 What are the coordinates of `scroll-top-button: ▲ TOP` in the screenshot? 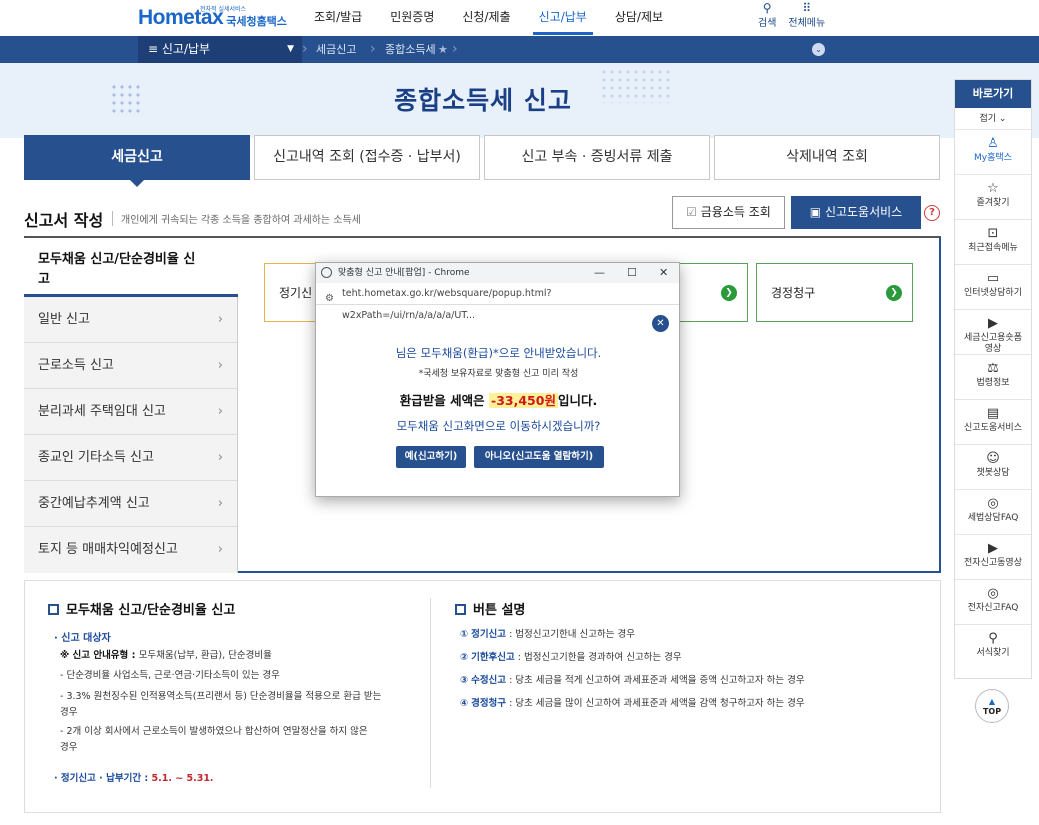 It's located at (992, 706).